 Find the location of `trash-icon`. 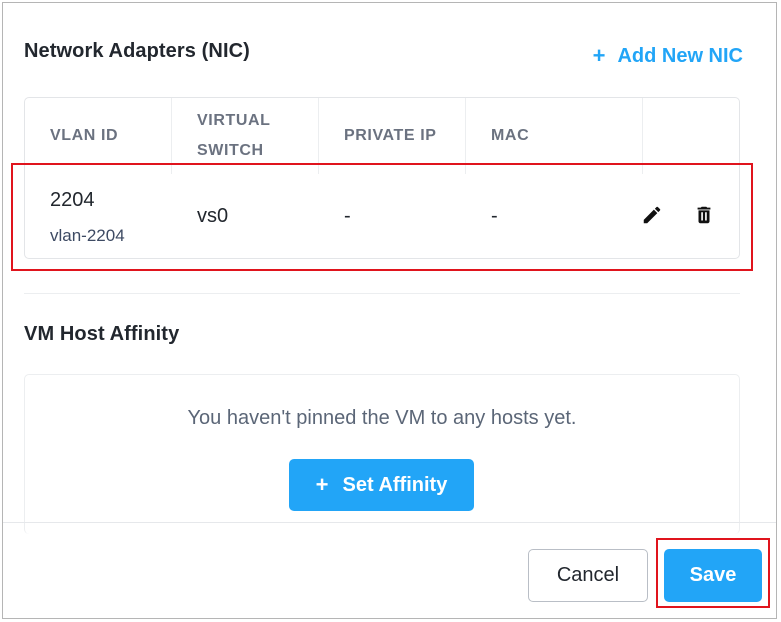

trash-icon is located at coordinates (705, 216).